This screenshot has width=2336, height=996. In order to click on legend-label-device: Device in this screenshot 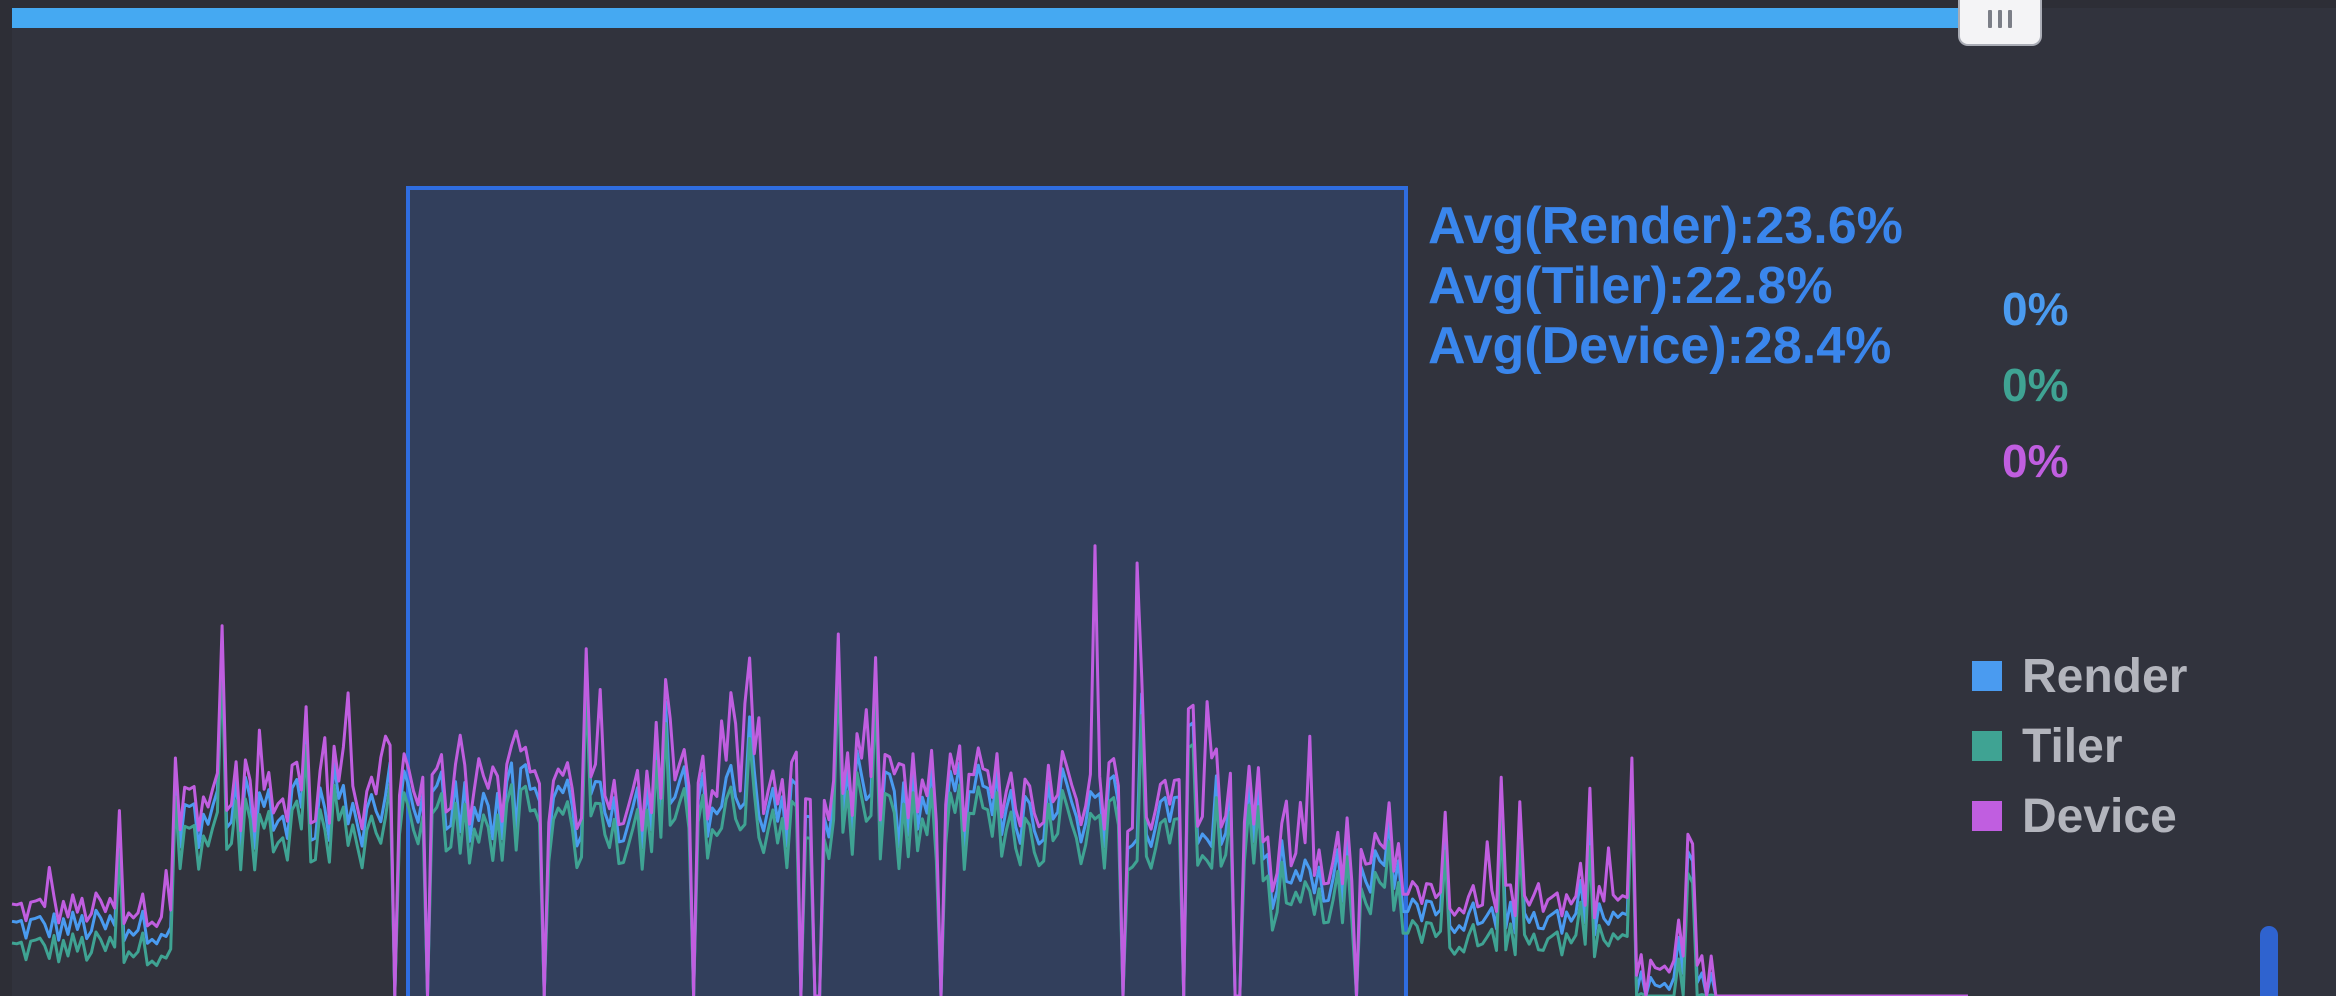, I will do `click(2099, 816)`.